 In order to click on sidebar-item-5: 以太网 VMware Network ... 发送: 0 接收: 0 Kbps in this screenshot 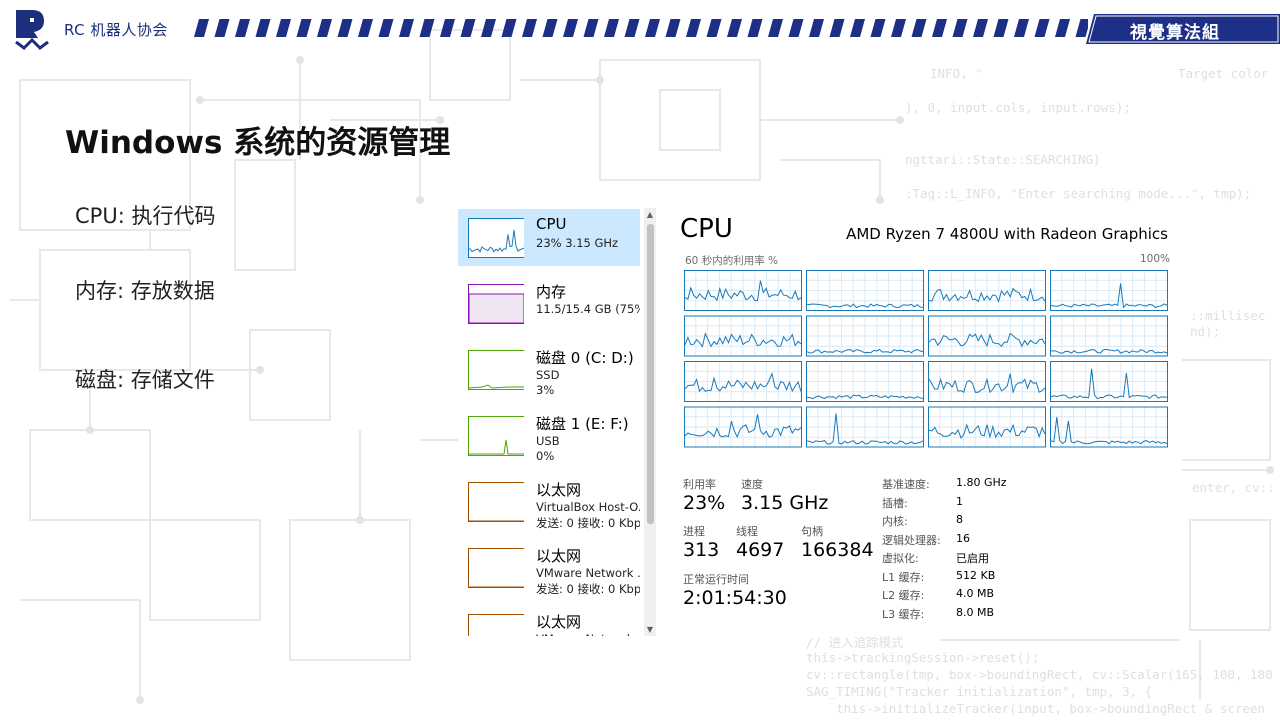, I will do `click(549, 567)`.